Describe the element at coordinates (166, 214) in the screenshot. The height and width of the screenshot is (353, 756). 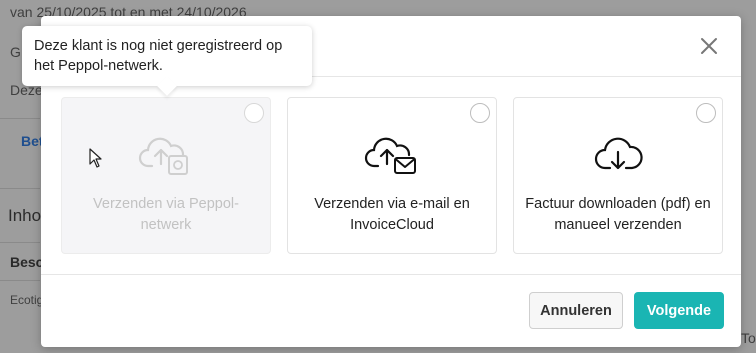
I see `option-peppol-label: Verzenden via Peppol-netwerk` at that location.